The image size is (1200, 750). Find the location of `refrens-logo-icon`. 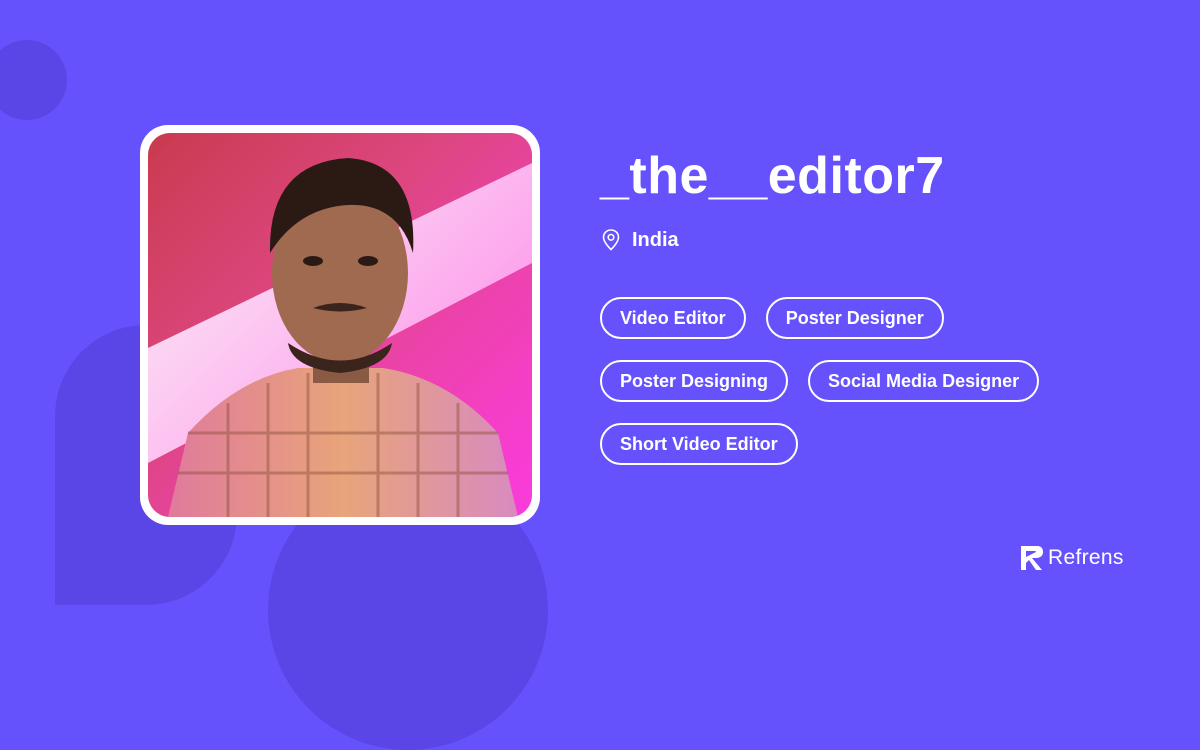

refrens-logo-icon is located at coordinates (1032, 558).